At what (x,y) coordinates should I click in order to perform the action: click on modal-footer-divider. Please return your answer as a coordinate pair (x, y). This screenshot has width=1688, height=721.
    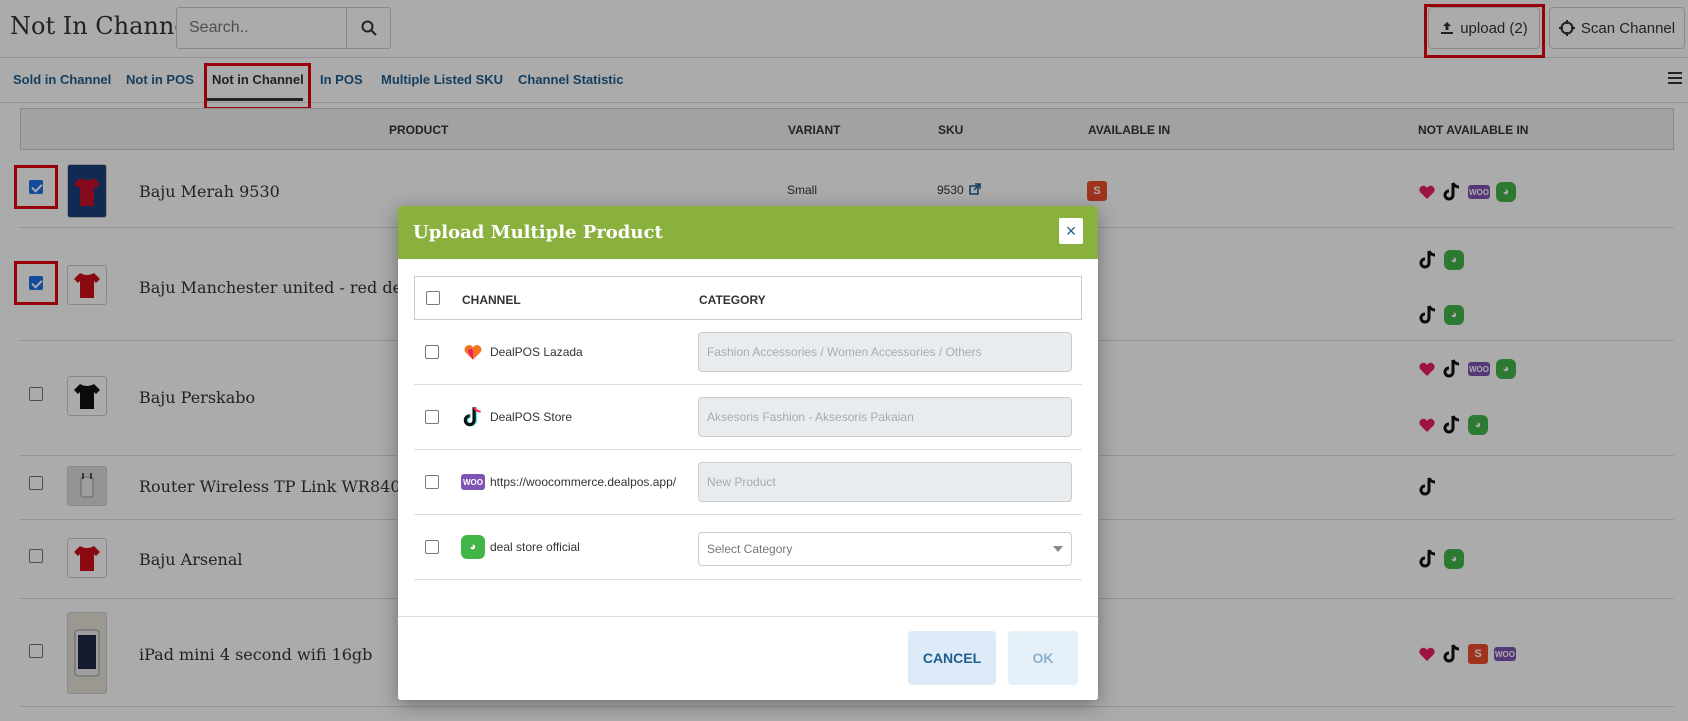
    Looking at the image, I should click on (748, 616).